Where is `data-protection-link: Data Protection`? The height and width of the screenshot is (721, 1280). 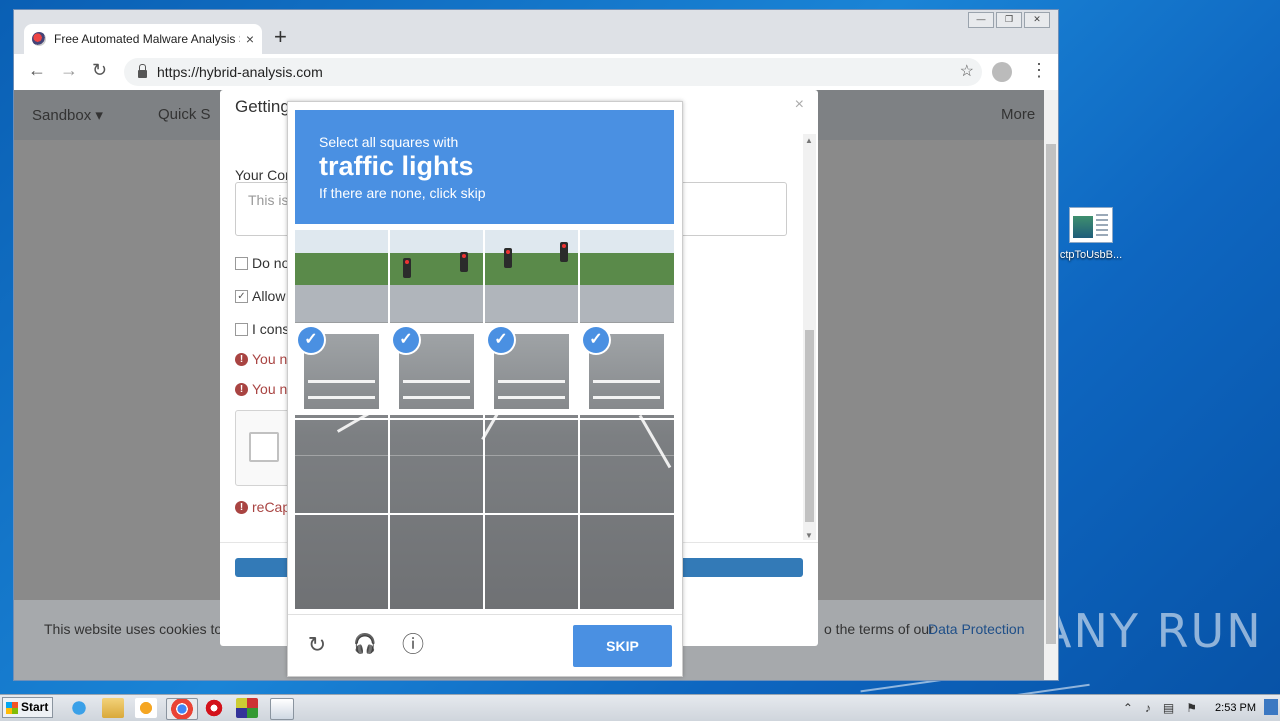 data-protection-link: Data Protection is located at coordinates (976, 629).